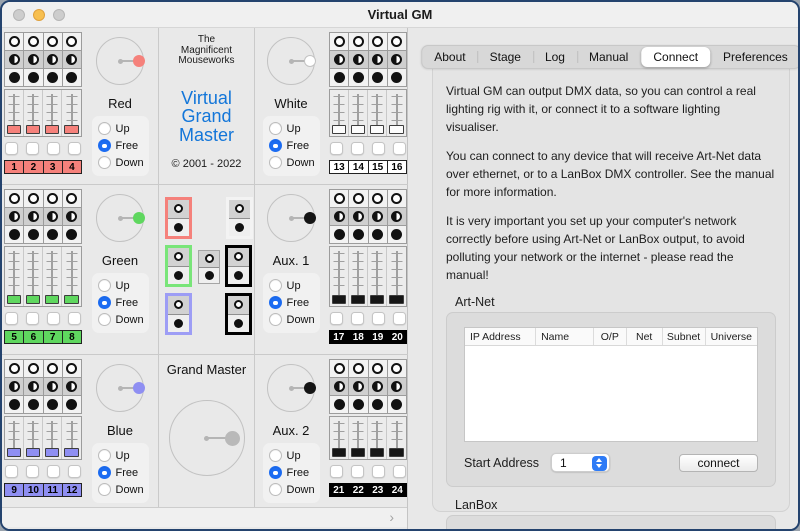 This screenshot has width=800, height=531. I want to click on column-header-name: Name, so click(565, 336).